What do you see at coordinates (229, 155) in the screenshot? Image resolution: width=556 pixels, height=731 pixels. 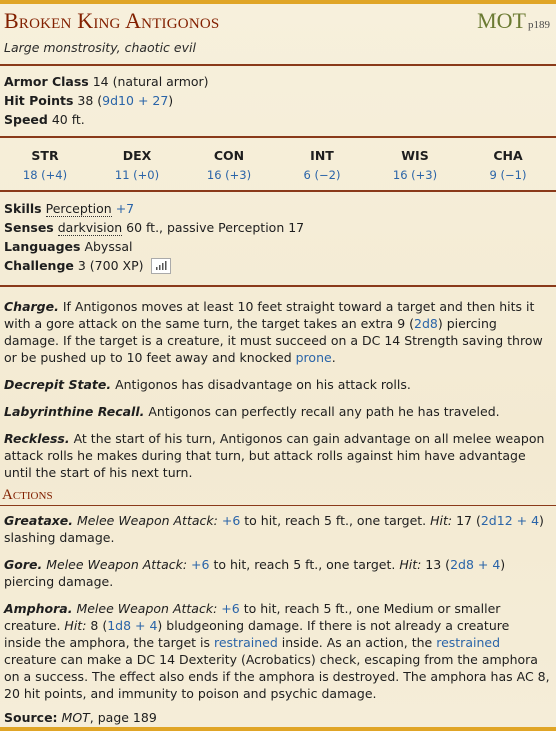 I see `ability-name: CON` at bounding box center [229, 155].